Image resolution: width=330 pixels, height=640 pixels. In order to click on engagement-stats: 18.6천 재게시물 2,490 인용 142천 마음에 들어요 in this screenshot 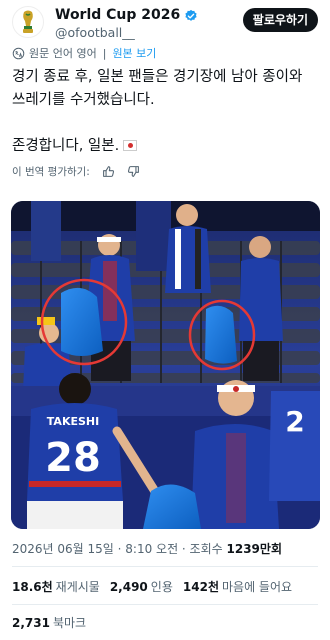, I will do `click(152, 587)`.